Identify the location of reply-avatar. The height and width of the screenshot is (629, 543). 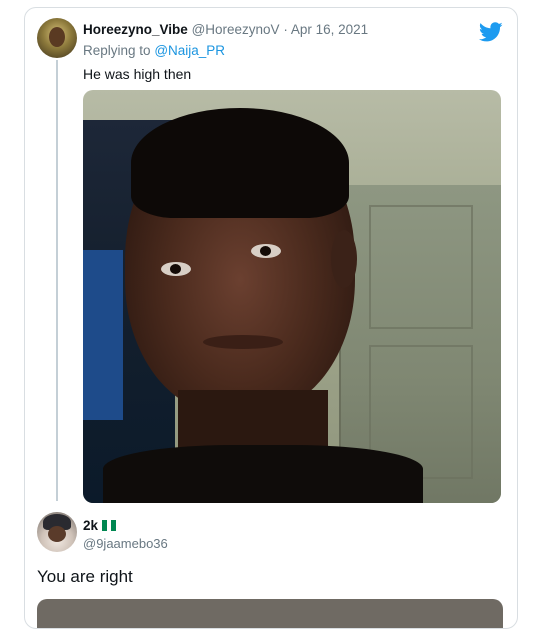
(57, 532).